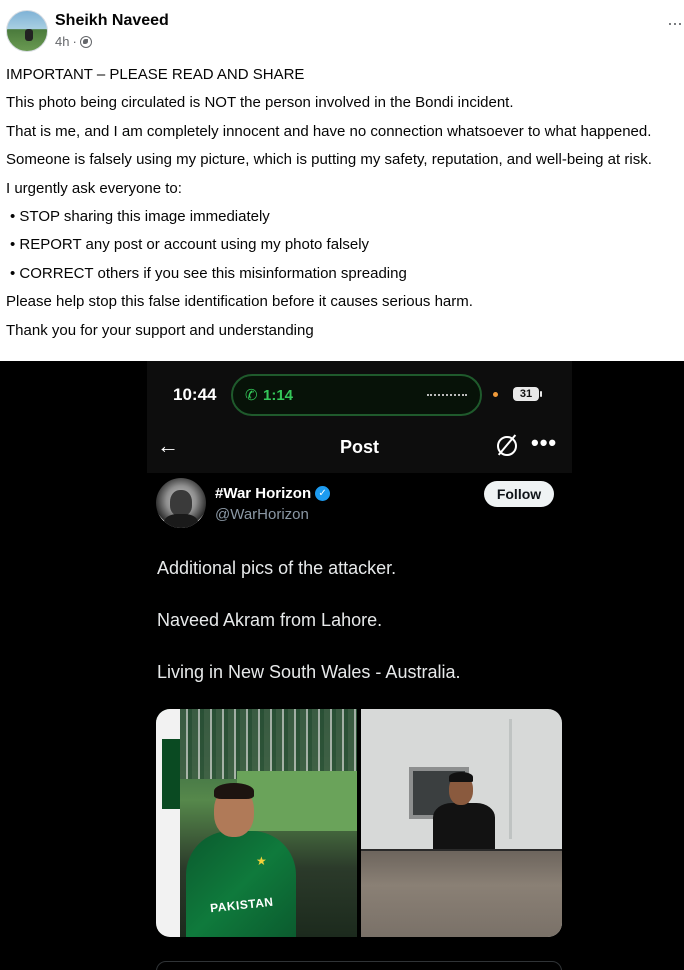 The height and width of the screenshot is (970, 684). Describe the element at coordinates (195, 394) in the screenshot. I see `status-time: 10:44` at that location.